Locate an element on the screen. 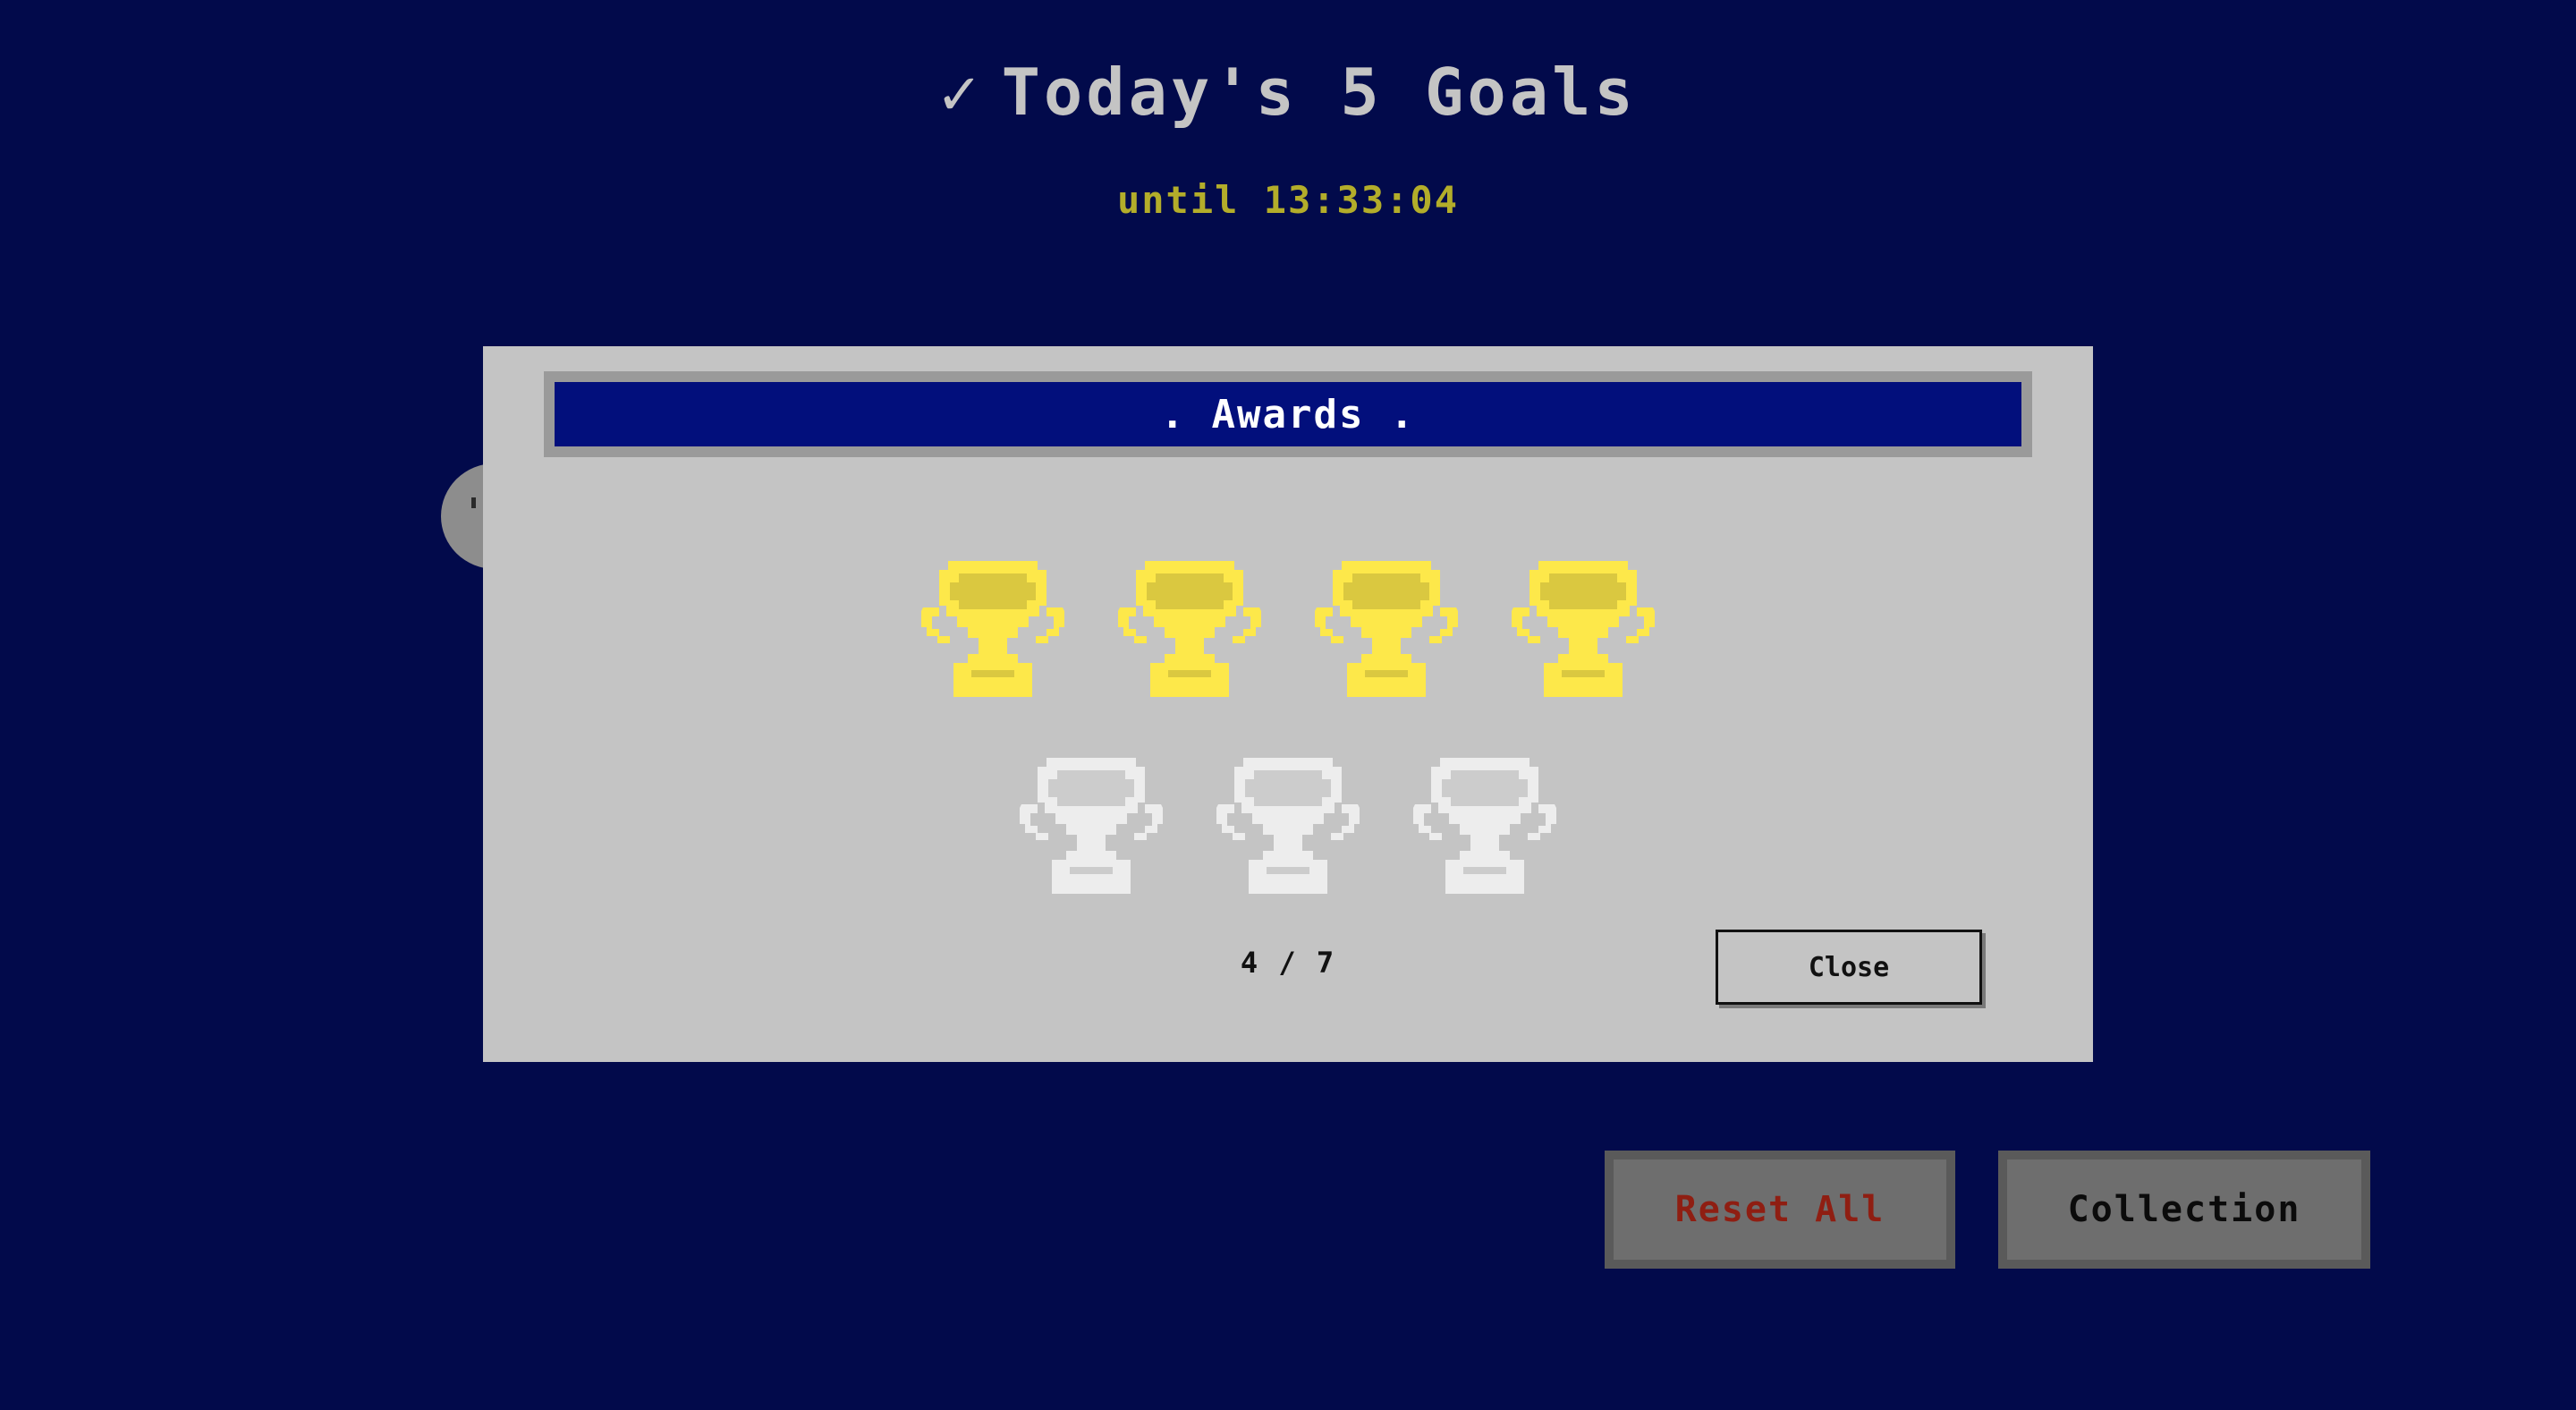 This screenshot has width=2576, height=1410. reset-all-button: Reset All is located at coordinates (1780, 1210).